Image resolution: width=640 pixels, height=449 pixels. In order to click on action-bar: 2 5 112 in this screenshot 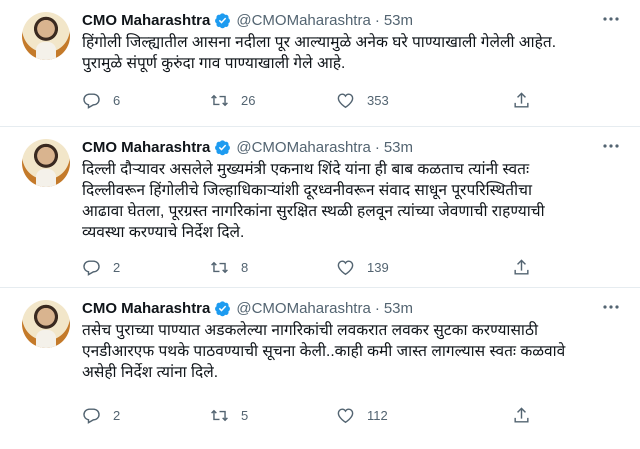, I will do `click(317, 416)`.